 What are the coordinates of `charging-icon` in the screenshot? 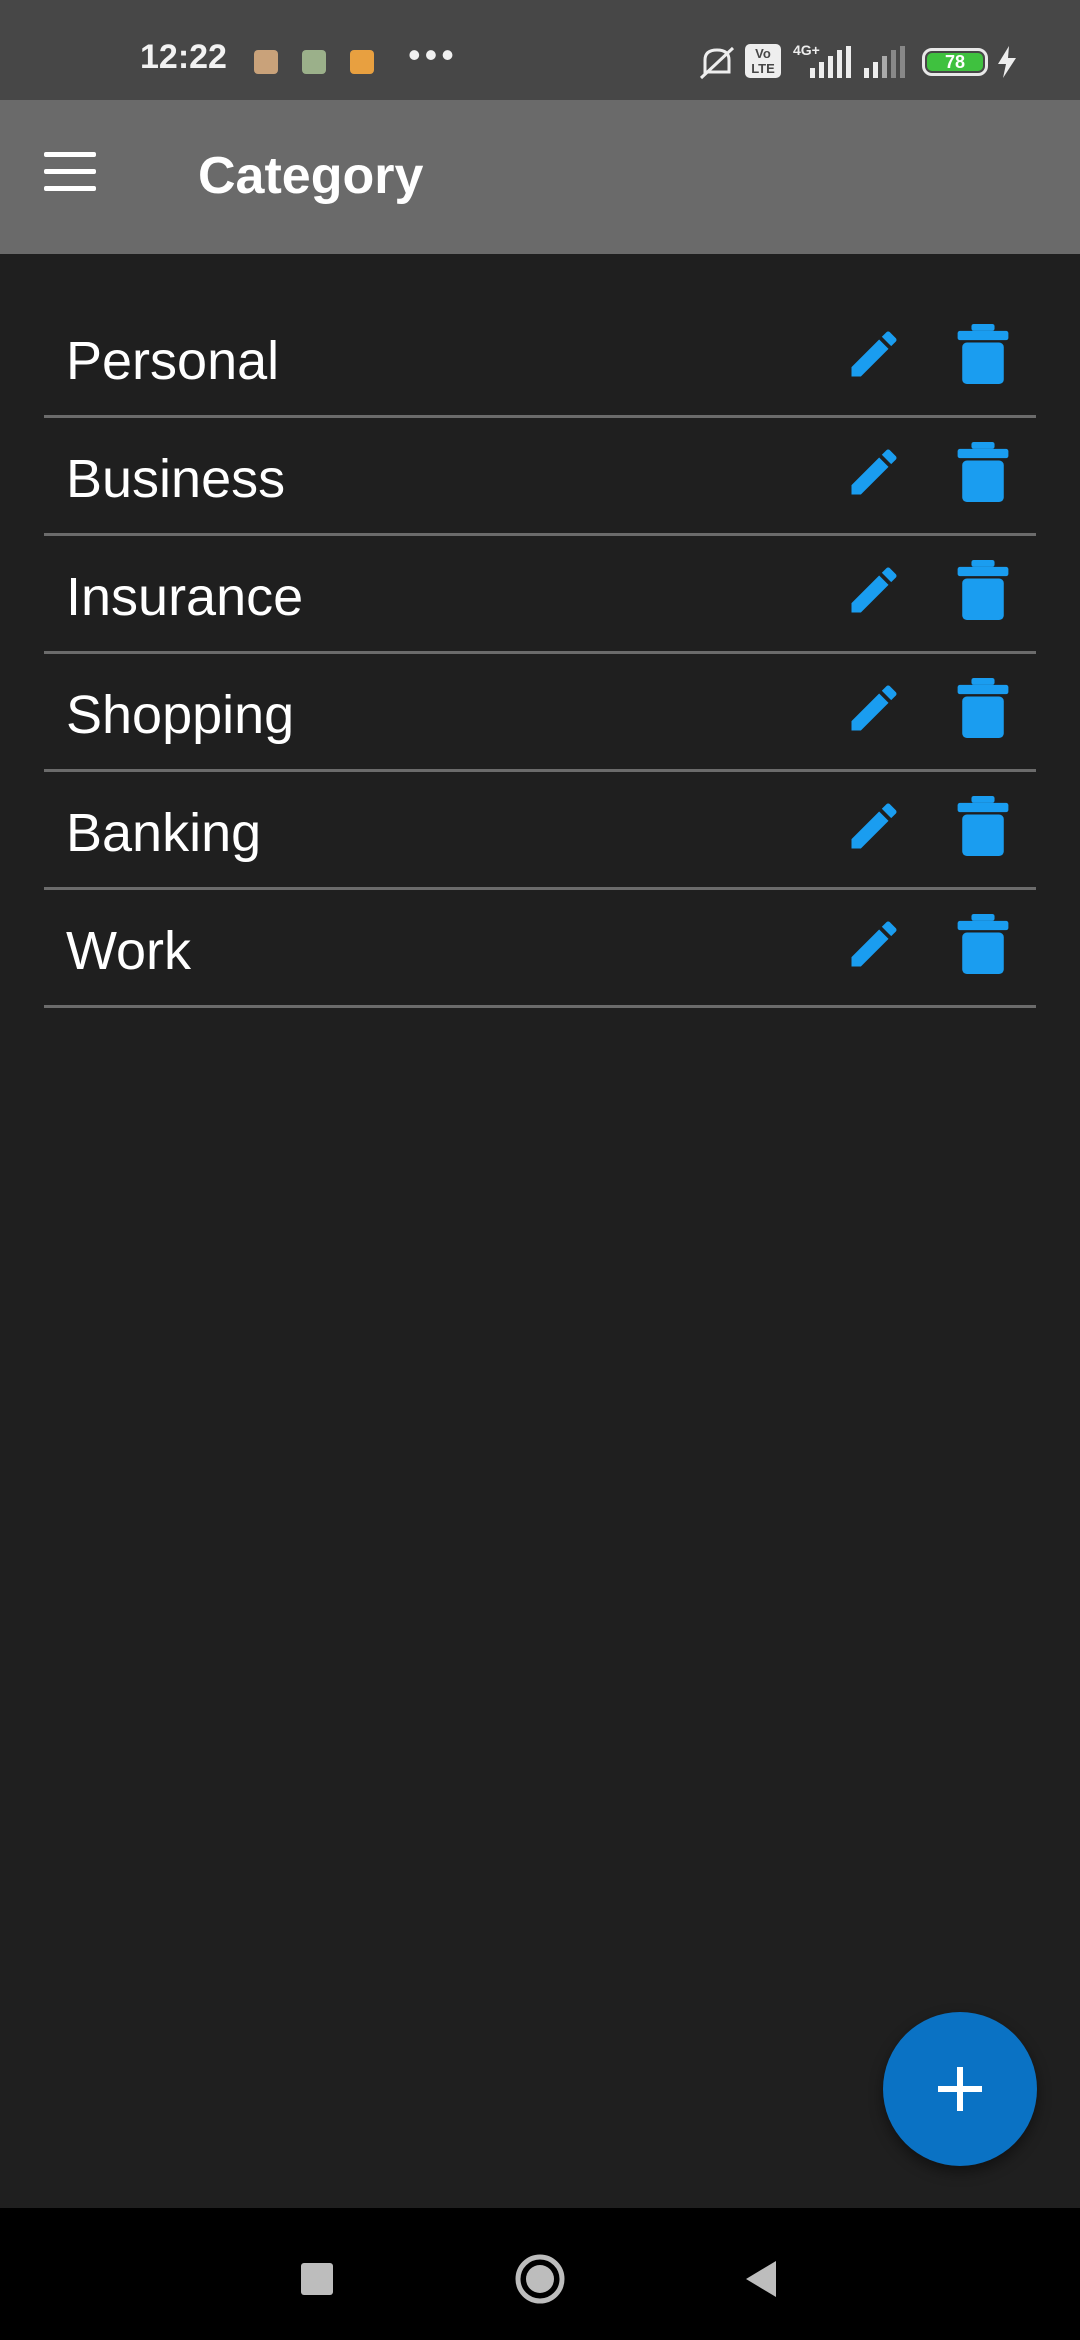 It's located at (1007, 62).